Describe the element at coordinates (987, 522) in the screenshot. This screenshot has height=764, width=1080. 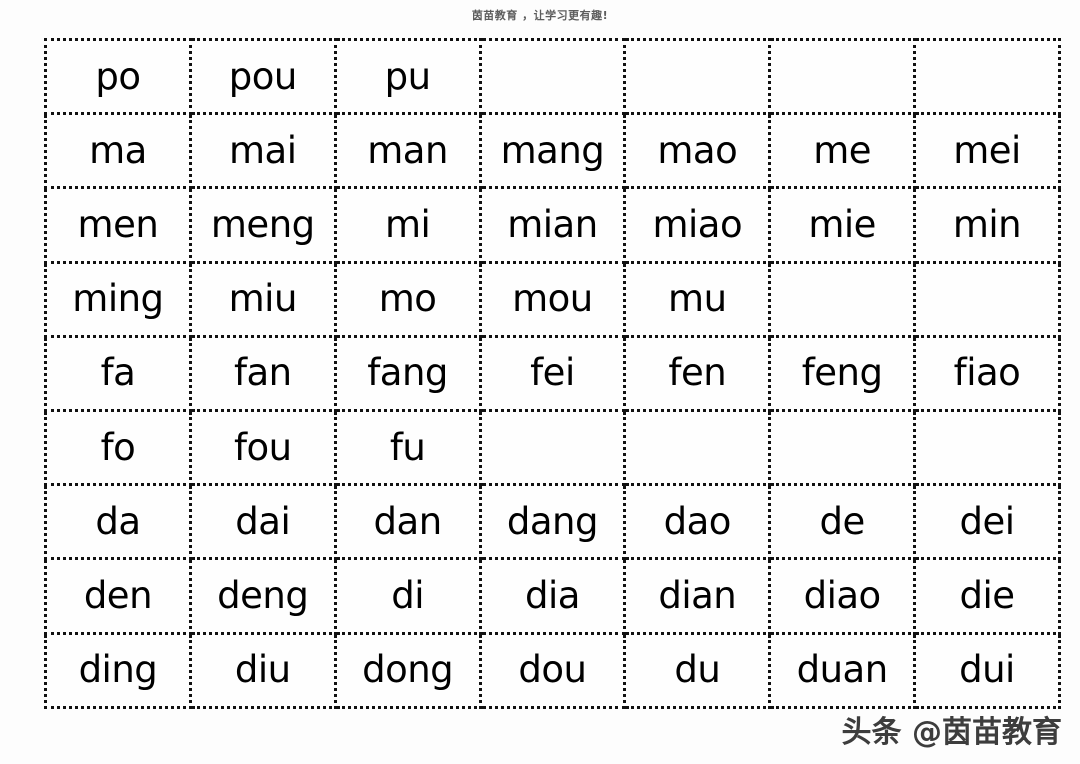
I see `syllable-cell: dei` at that location.